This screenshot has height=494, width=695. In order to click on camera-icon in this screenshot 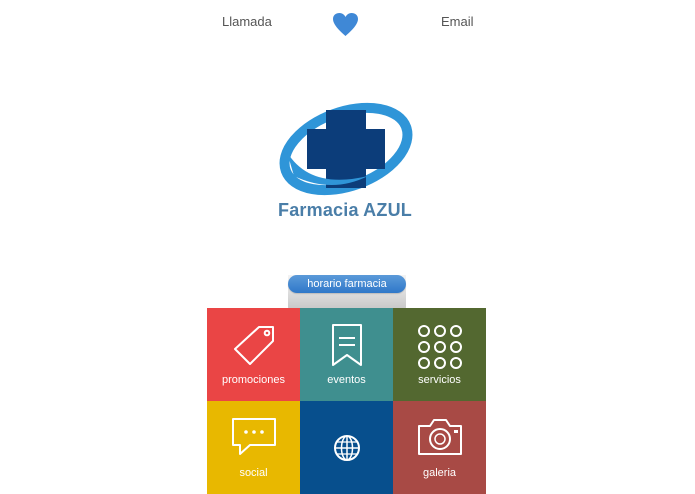, I will do `click(439, 437)`.